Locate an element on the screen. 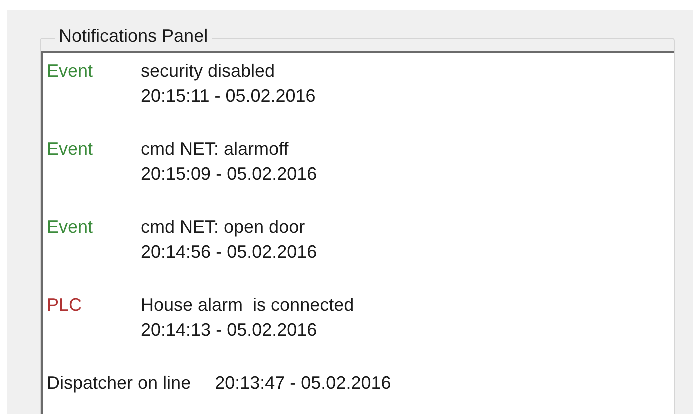  timestamp: 20:14:56 - 05.02.2016 is located at coordinates (229, 252).